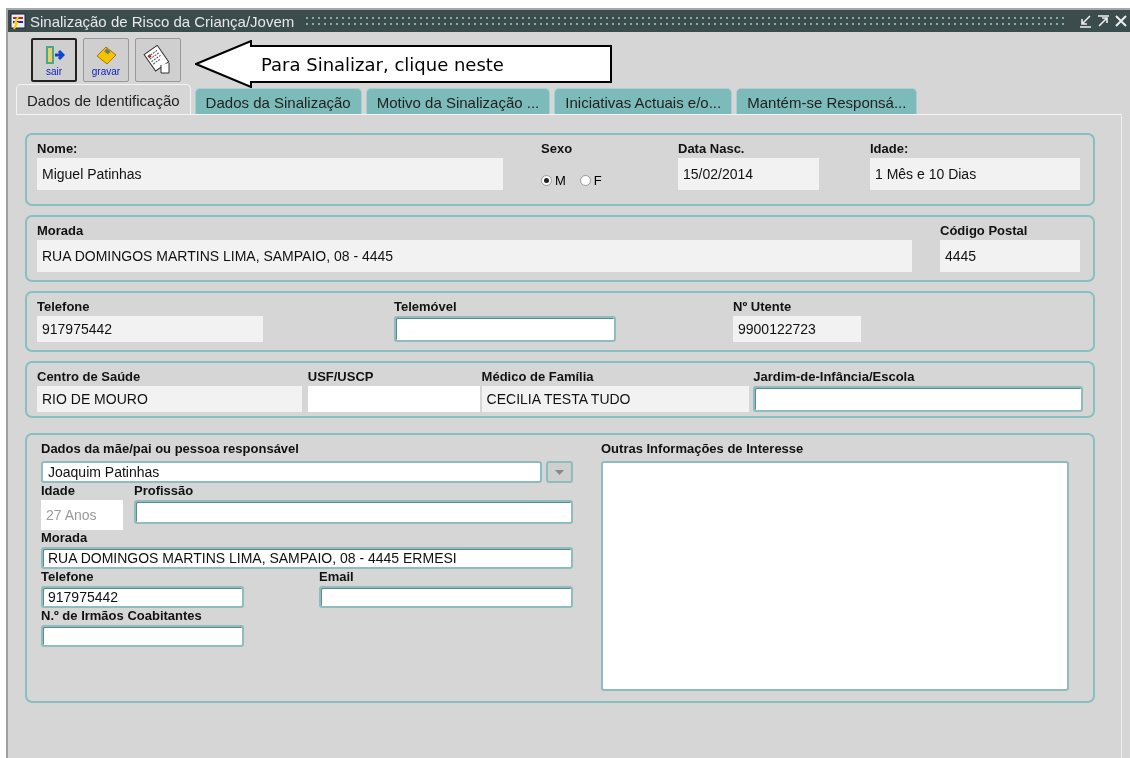 Image resolution: width=1130 pixels, height=758 pixels. Describe the element at coordinates (337, 577) in the screenshot. I see `field-label: Email` at that location.